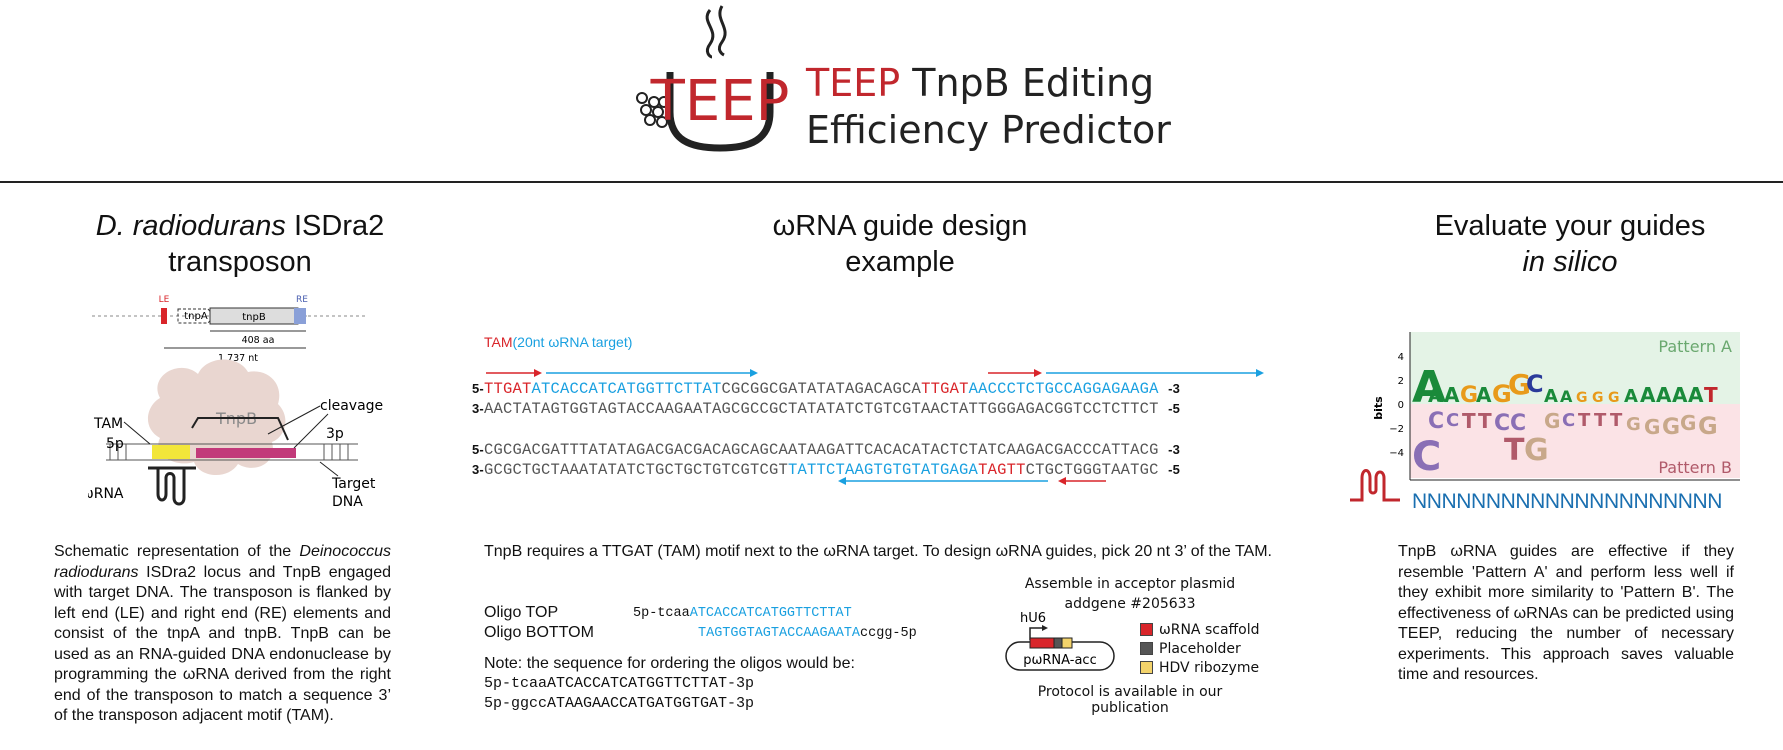  I want to click on ytick: 2, so click(1401, 381).